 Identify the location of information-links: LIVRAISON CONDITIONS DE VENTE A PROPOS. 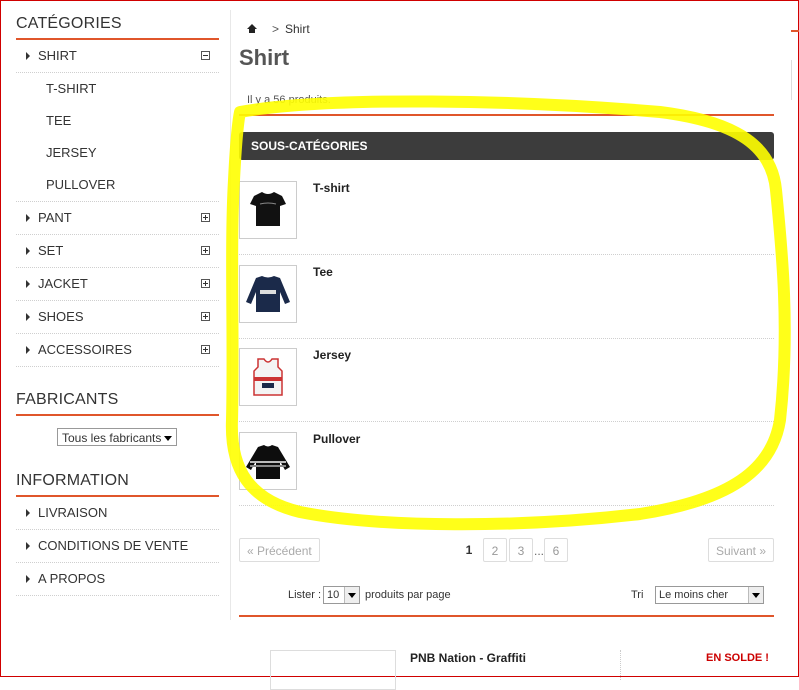
(117, 546).